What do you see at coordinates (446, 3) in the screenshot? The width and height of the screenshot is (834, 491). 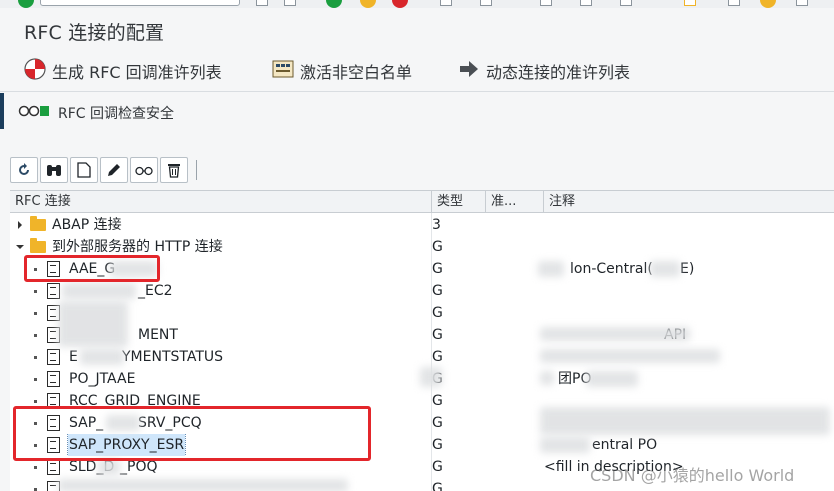 I see `print-icon` at bounding box center [446, 3].